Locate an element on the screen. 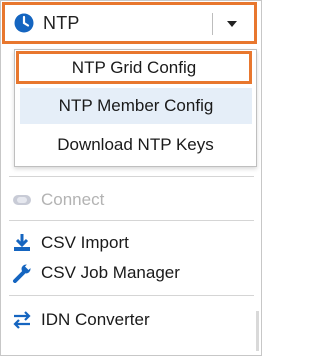 The width and height of the screenshot is (320, 356). idn-converter-button: IDN Converter is located at coordinates (80, 320).